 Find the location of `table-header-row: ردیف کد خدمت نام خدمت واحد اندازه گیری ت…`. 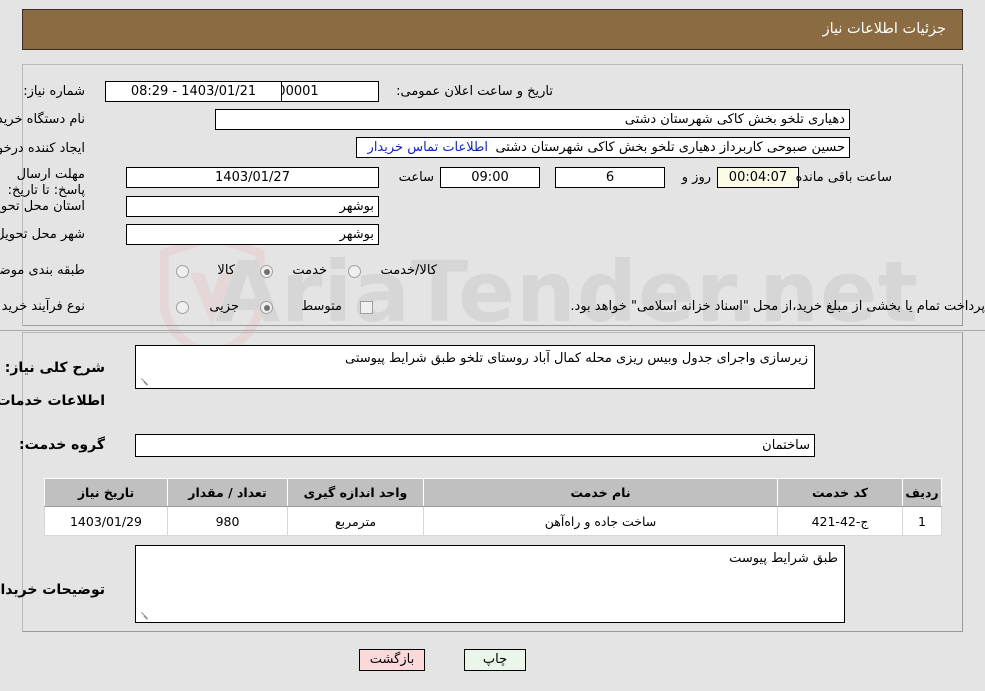

table-header-row: ردیف کد خدمت نام خدمت واحد اندازه گیری ت… is located at coordinates (493, 492).